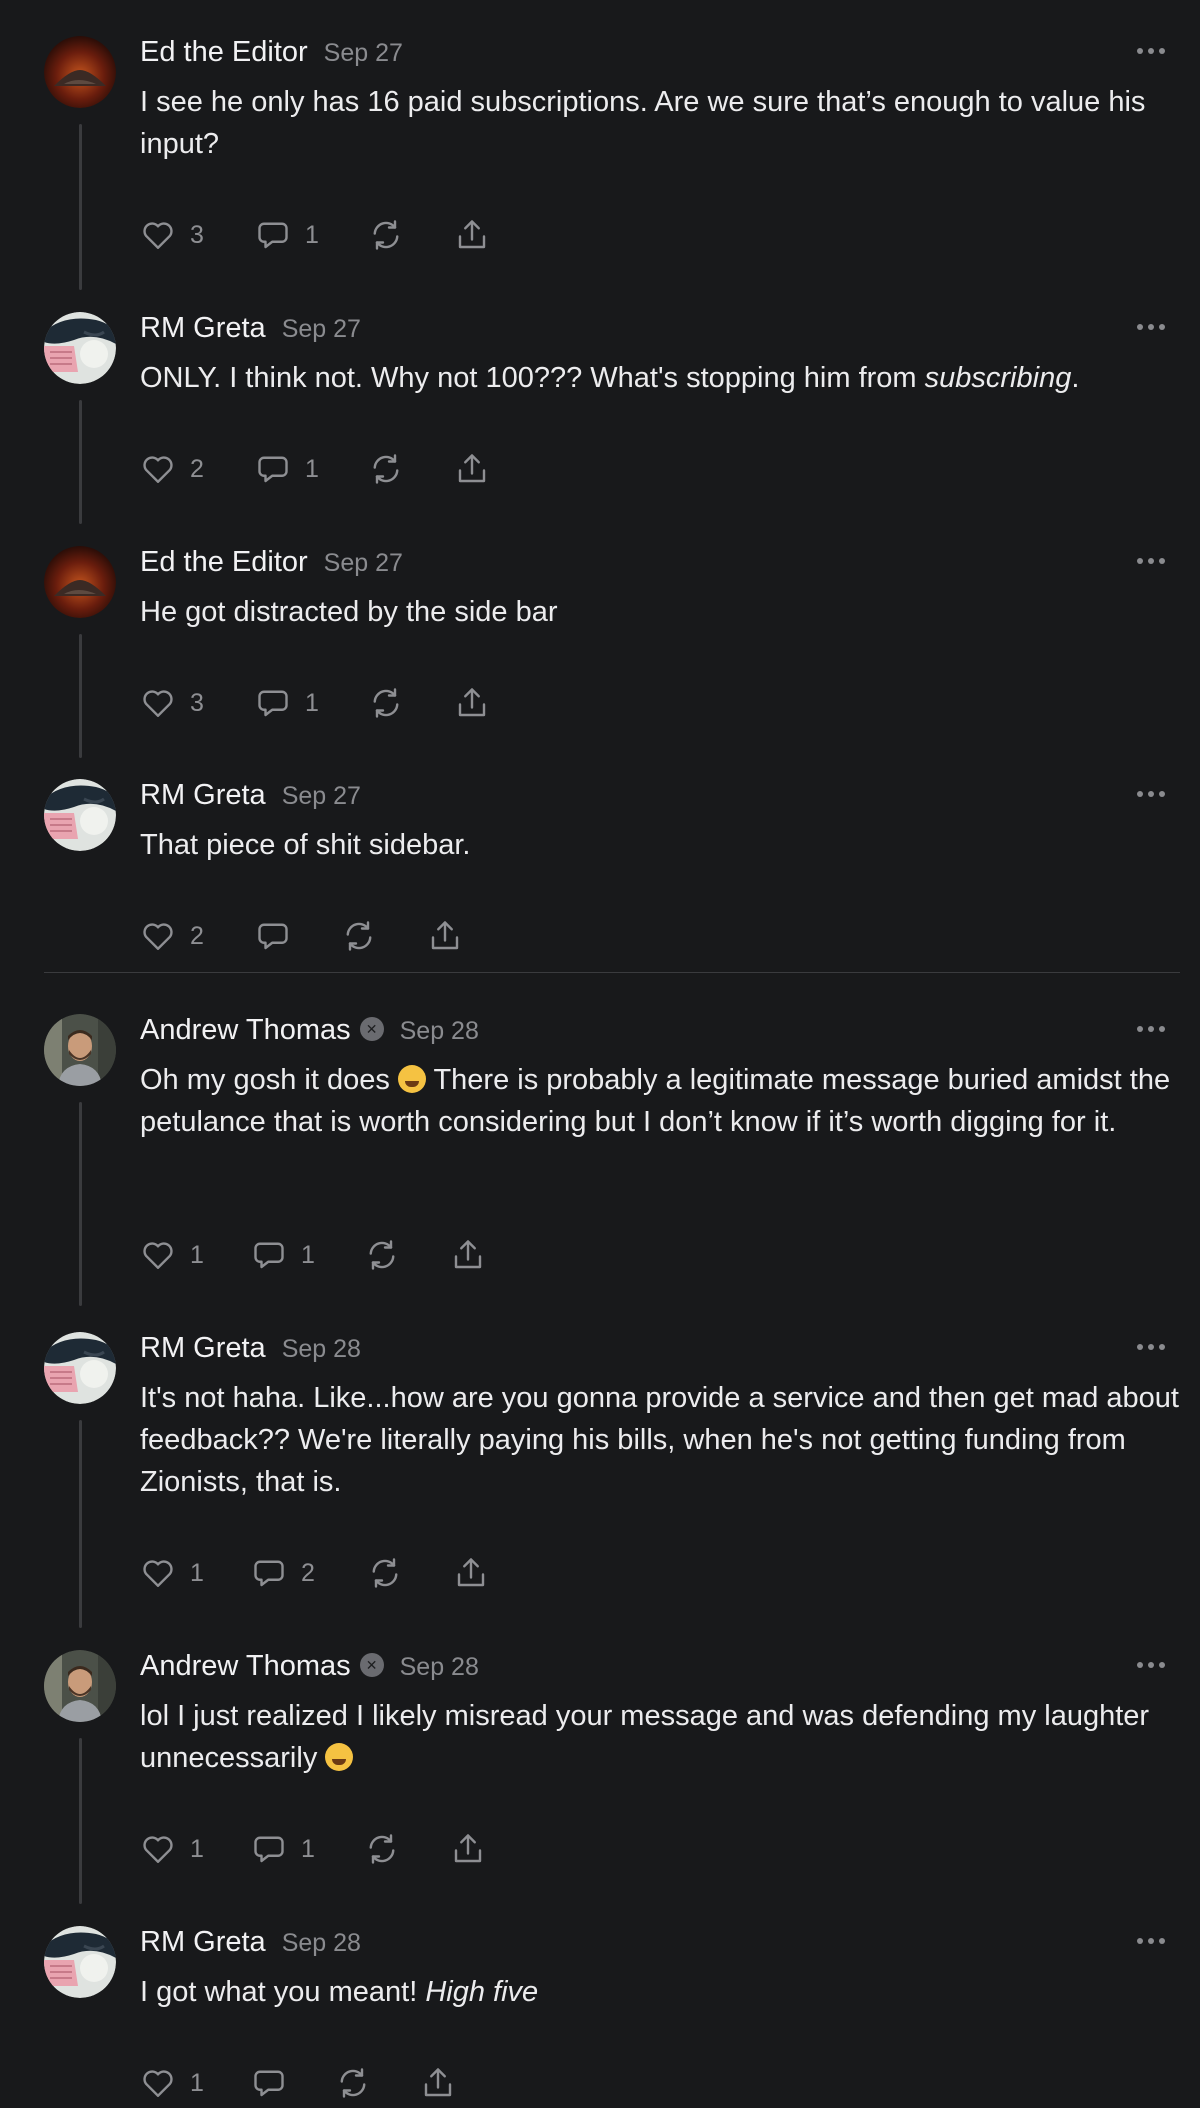  I want to click on comment-actions: 1 2, so click(314, 1573).